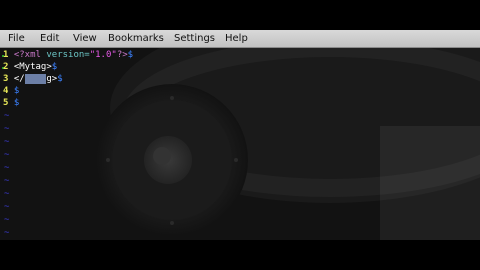 The image size is (480, 270). I want to click on letterbox-bottom, so click(240, 255).